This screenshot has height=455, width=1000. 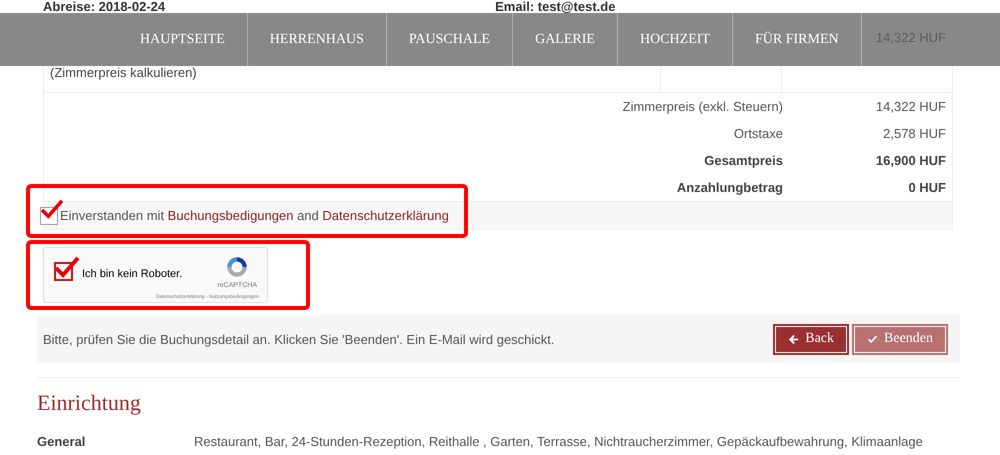 What do you see at coordinates (498, 396) in the screenshot?
I see `section-heading: Einrichtung` at bounding box center [498, 396].